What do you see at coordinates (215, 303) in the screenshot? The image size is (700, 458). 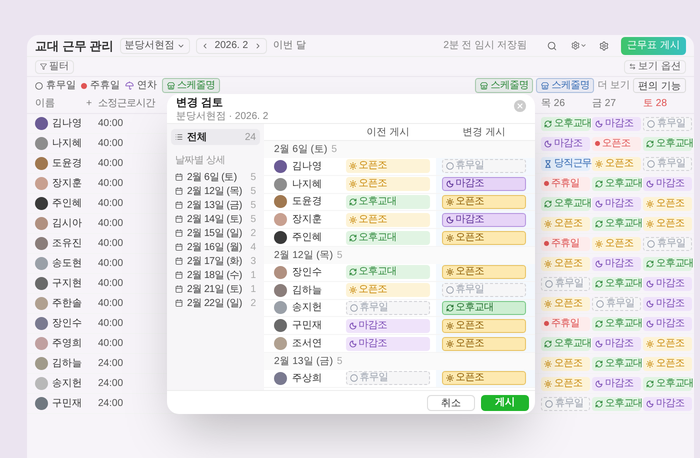 I see `date-item: 2월 22일 (일) 2` at bounding box center [215, 303].